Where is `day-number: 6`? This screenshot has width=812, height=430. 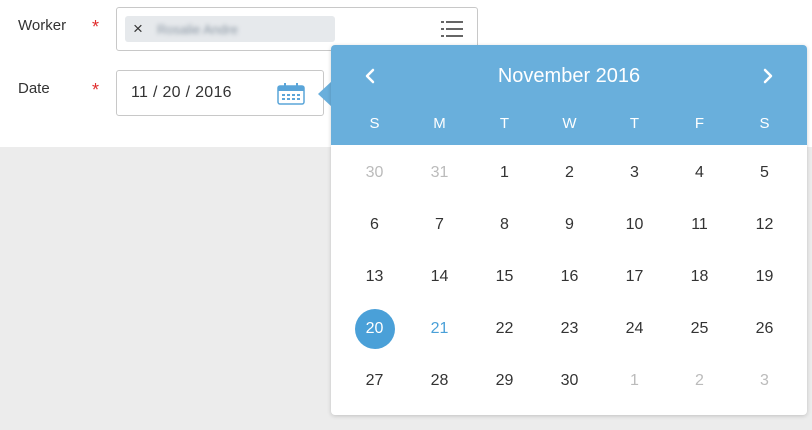
day-number: 6 is located at coordinates (374, 224).